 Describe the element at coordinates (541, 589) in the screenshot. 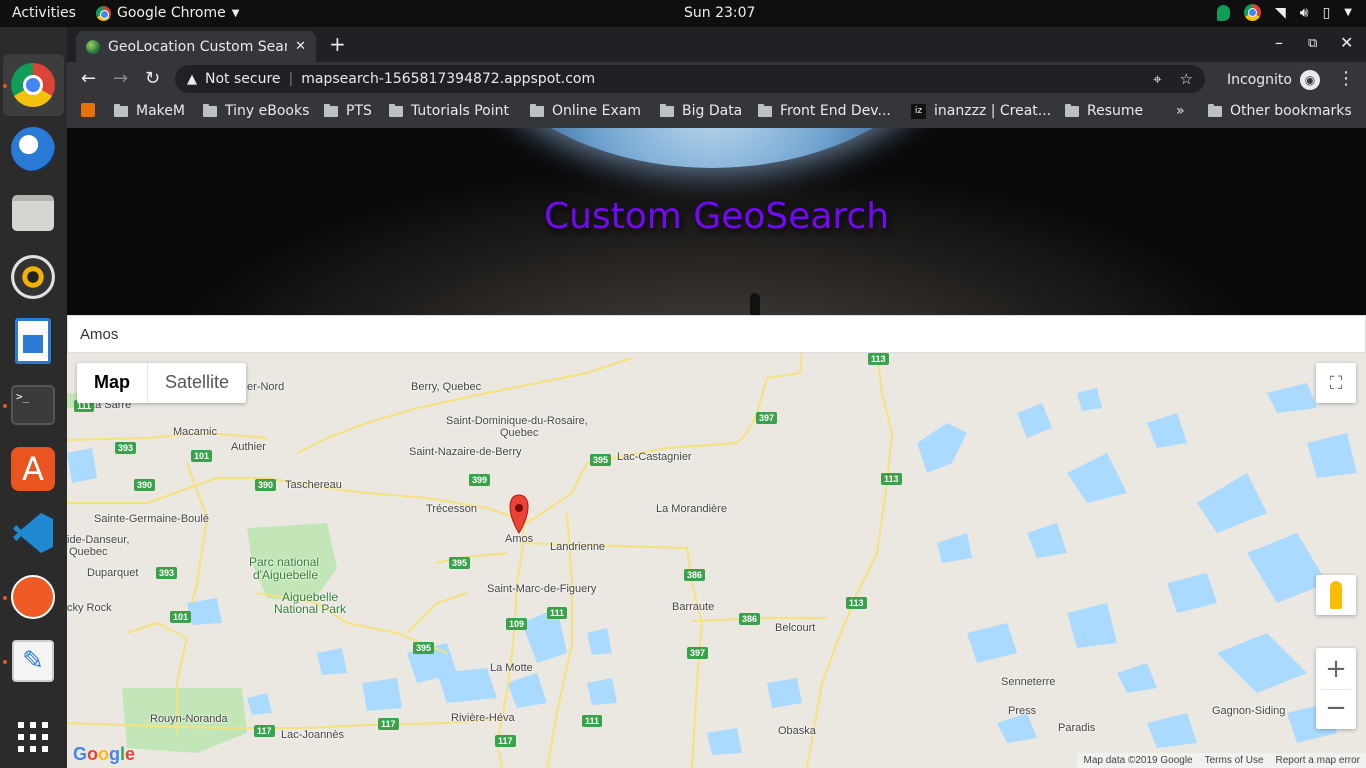

I see `place-label: Saint-Marc-de-Figuery` at that location.